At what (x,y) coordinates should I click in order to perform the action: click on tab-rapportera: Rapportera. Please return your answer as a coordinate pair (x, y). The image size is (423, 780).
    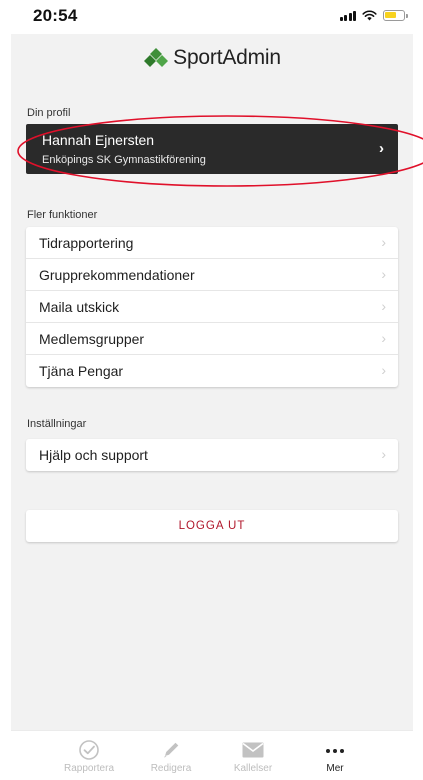
    Looking at the image, I should click on (89, 755).